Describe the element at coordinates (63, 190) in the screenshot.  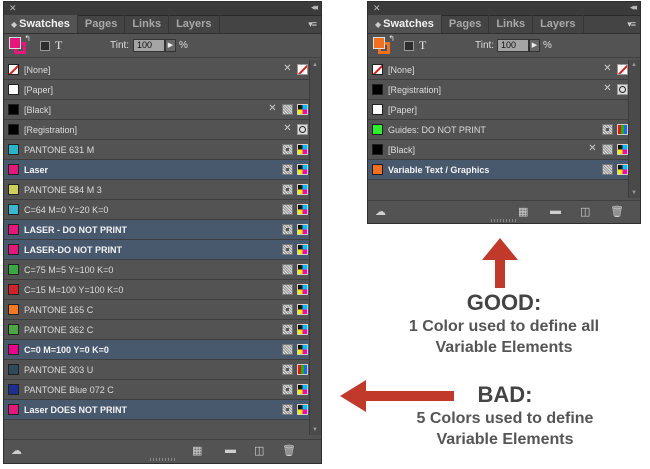
I see `swatch-name: PANTONE 584 M 3` at that location.